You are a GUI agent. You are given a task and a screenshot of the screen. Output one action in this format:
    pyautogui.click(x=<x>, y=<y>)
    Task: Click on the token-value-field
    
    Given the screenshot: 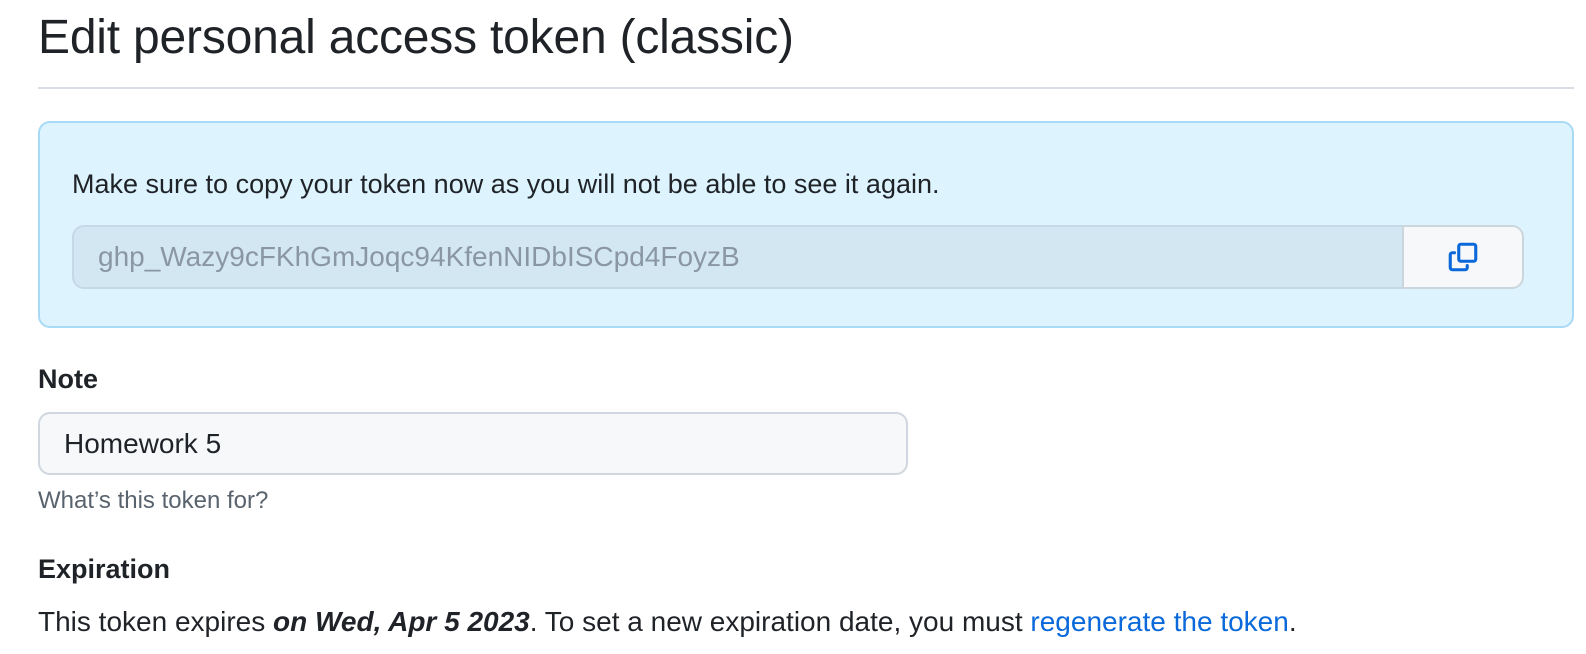 What is the action you would take?
    pyautogui.click(x=737, y=257)
    